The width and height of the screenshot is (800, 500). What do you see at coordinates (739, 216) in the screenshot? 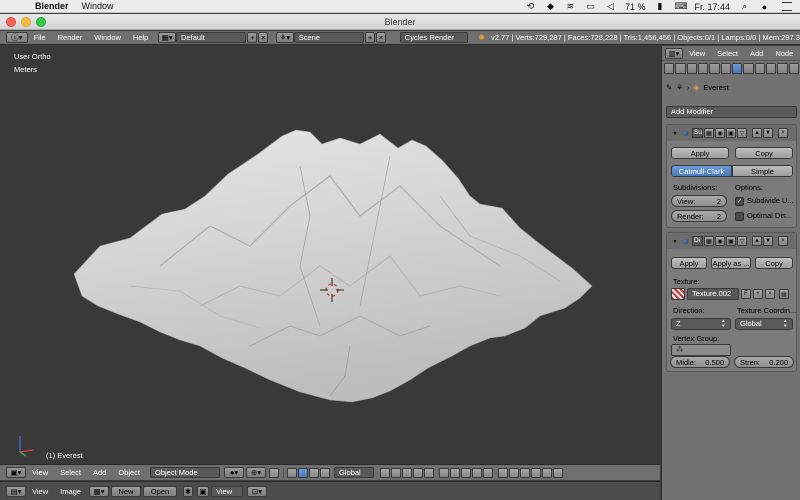
I see `optimal-display-checkbox` at bounding box center [739, 216].